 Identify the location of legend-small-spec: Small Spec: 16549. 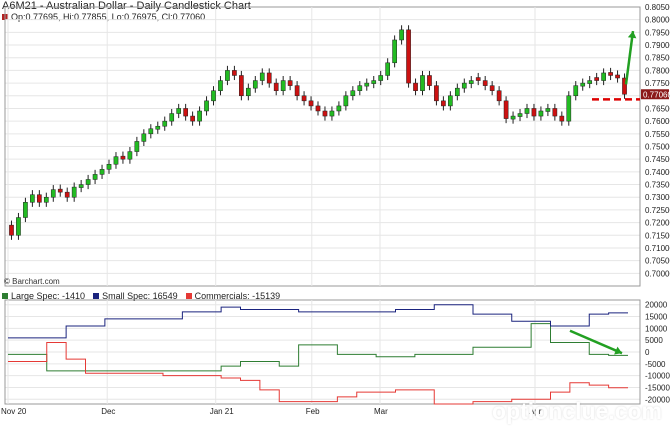
(135, 296).